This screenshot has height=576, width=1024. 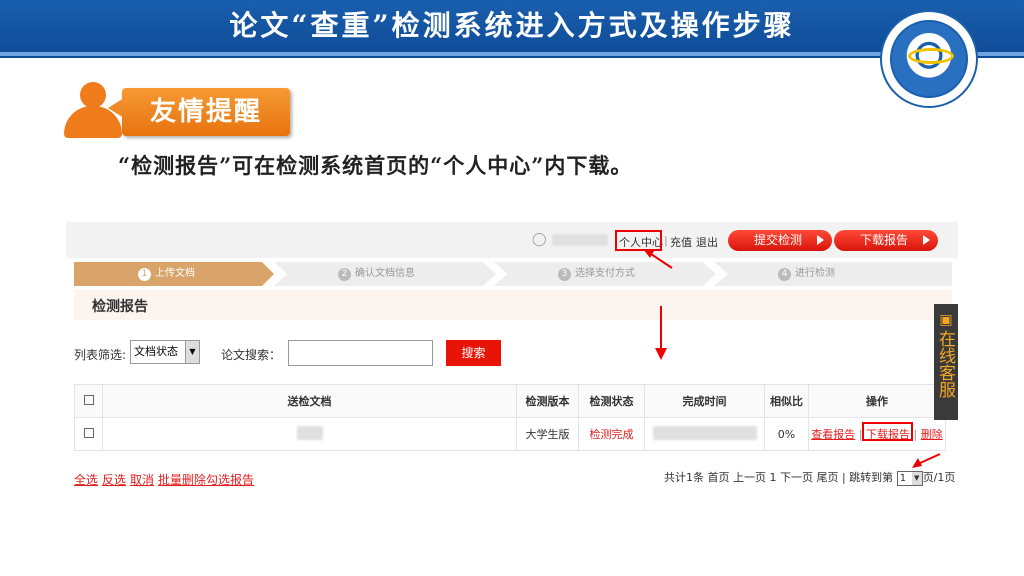 What do you see at coordinates (909, 478) in the screenshot?
I see `page-jump-select: 1 ▼` at bounding box center [909, 478].